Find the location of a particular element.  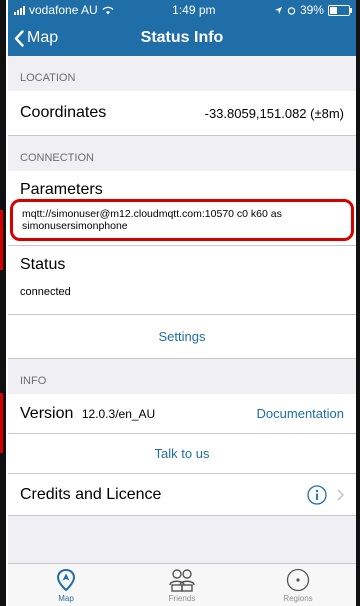

tab-regions-label: Regions is located at coordinates (298, 598).